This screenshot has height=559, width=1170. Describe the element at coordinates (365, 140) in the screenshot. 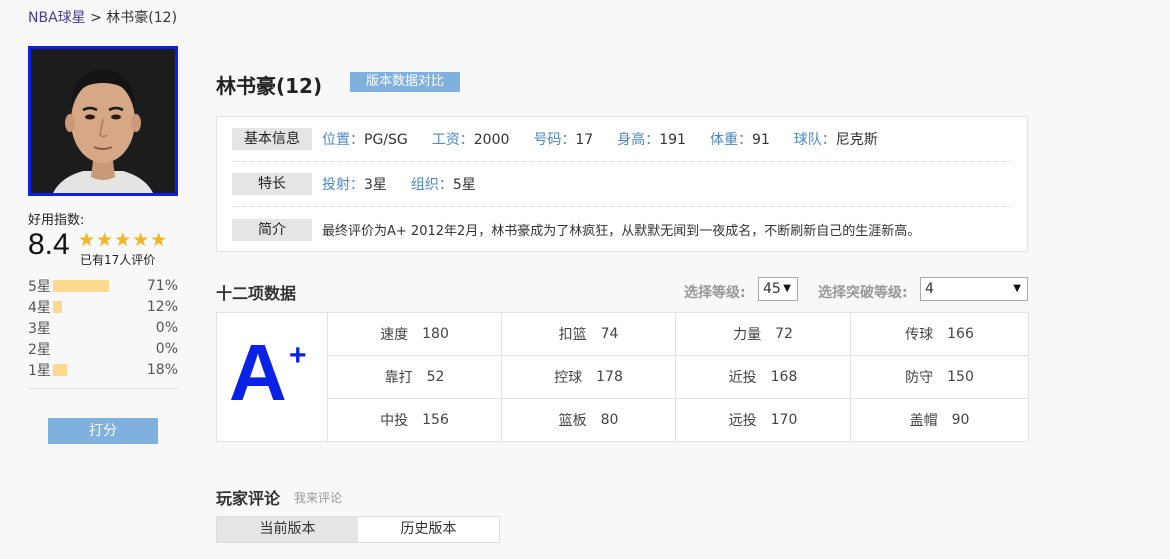

I see `position-field: 位置：PG/SG` at that location.